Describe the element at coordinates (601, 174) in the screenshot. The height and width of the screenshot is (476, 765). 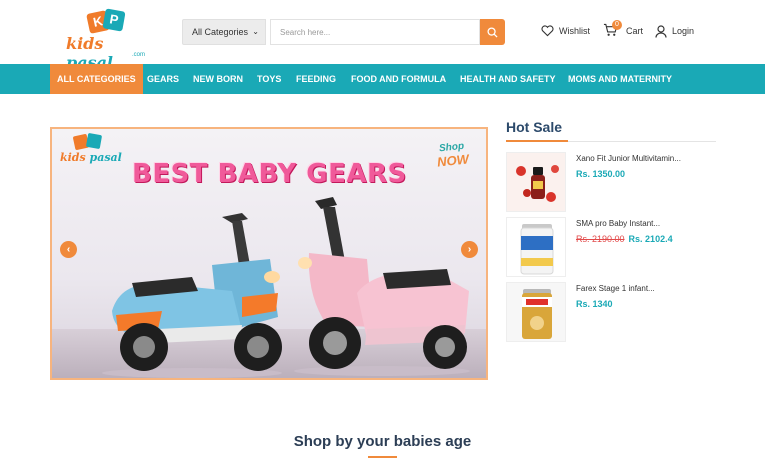
I see `product-price: Rs. 1350.00` at that location.